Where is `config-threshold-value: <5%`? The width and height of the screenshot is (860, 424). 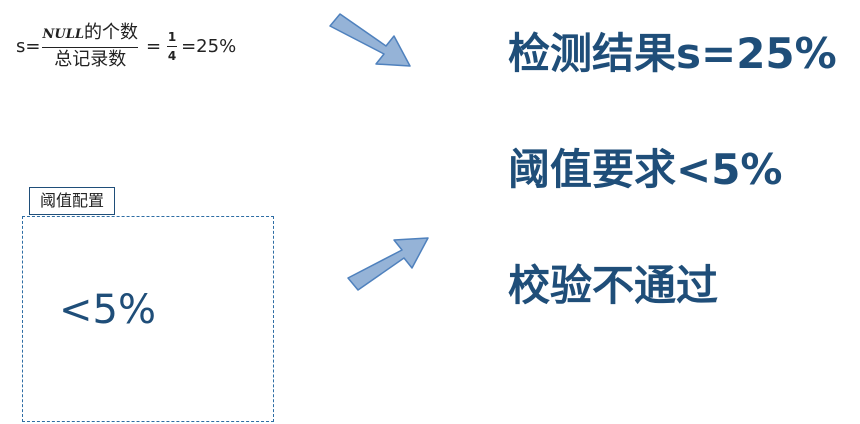
config-threshold-value: <5% is located at coordinates (107, 310).